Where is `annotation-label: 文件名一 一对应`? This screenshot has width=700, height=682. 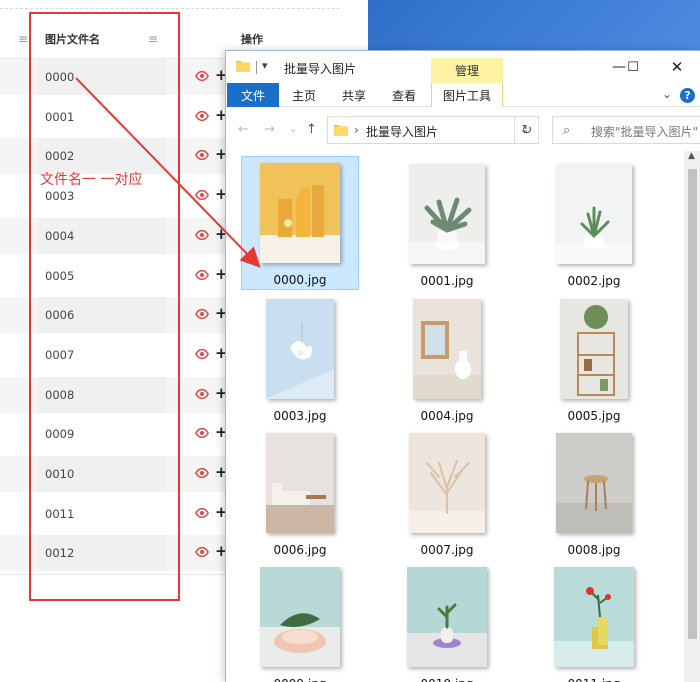
annotation-label: 文件名一 一对应 is located at coordinates (91, 180).